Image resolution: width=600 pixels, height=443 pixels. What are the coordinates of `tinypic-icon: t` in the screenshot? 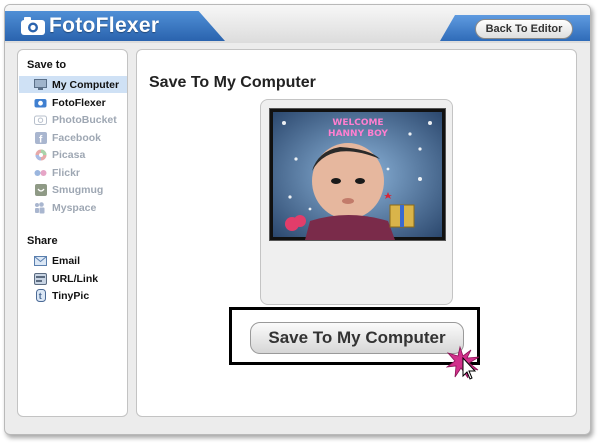 It's located at (40, 295).